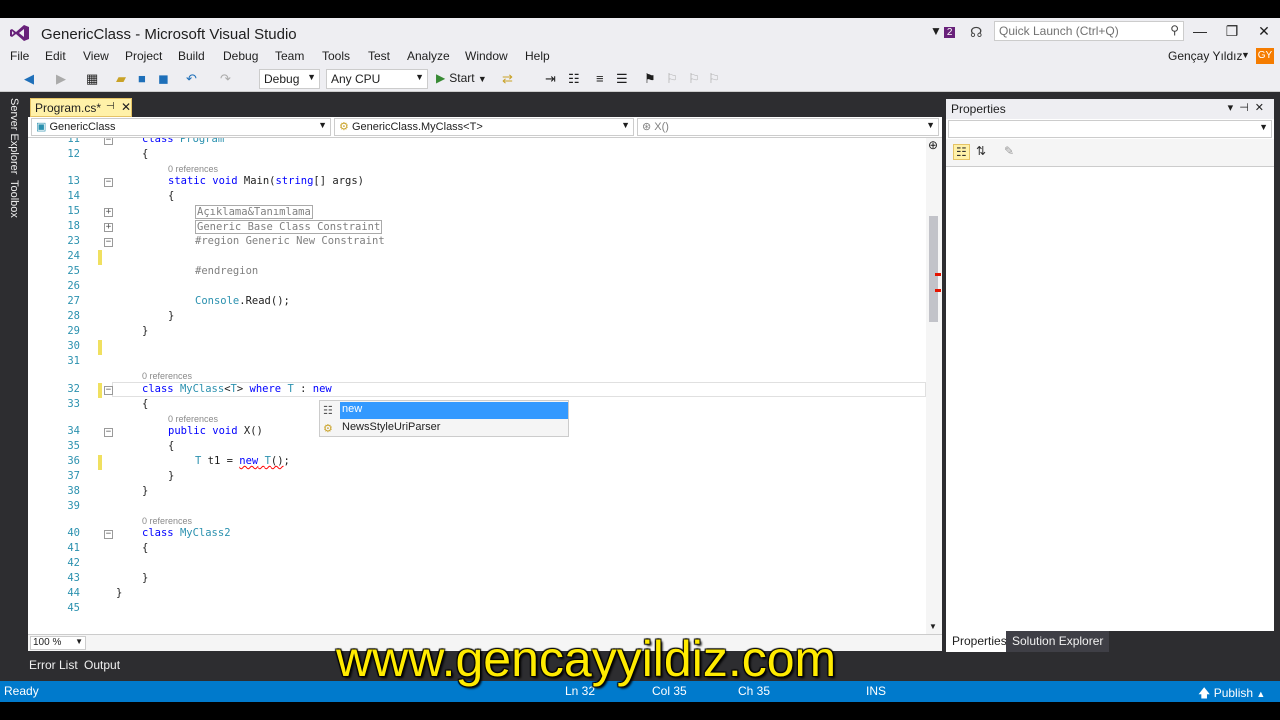  What do you see at coordinates (600, 78) in the screenshot?
I see `outdent-icon: ≡` at bounding box center [600, 78].